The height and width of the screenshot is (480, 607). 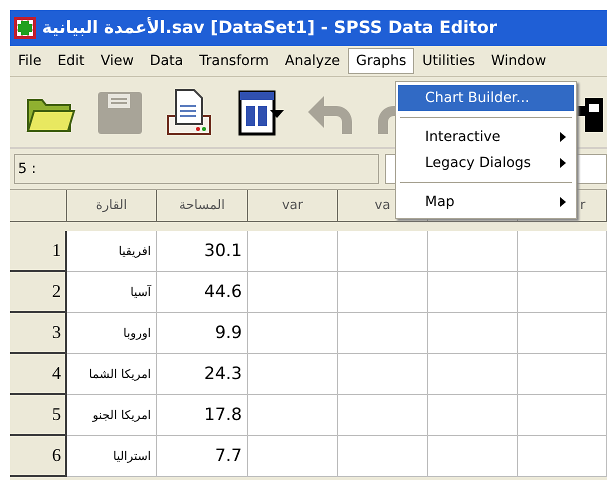 What do you see at coordinates (202, 374) in the screenshot?
I see `table-cell: 24.3` at bounding box center [202, 374].